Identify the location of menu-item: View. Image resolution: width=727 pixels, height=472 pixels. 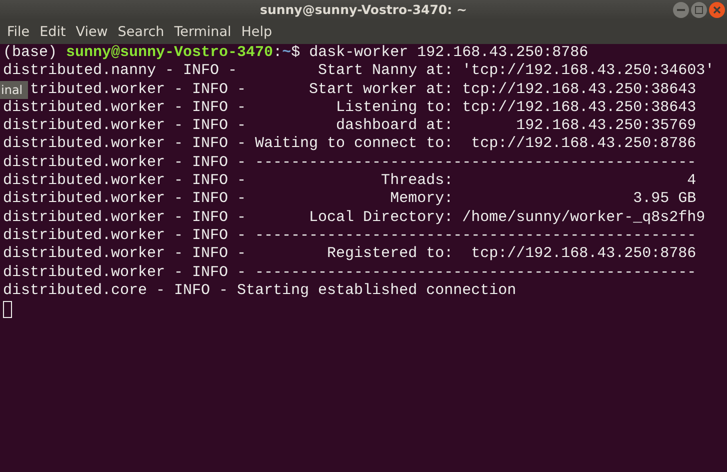
(91, 32).